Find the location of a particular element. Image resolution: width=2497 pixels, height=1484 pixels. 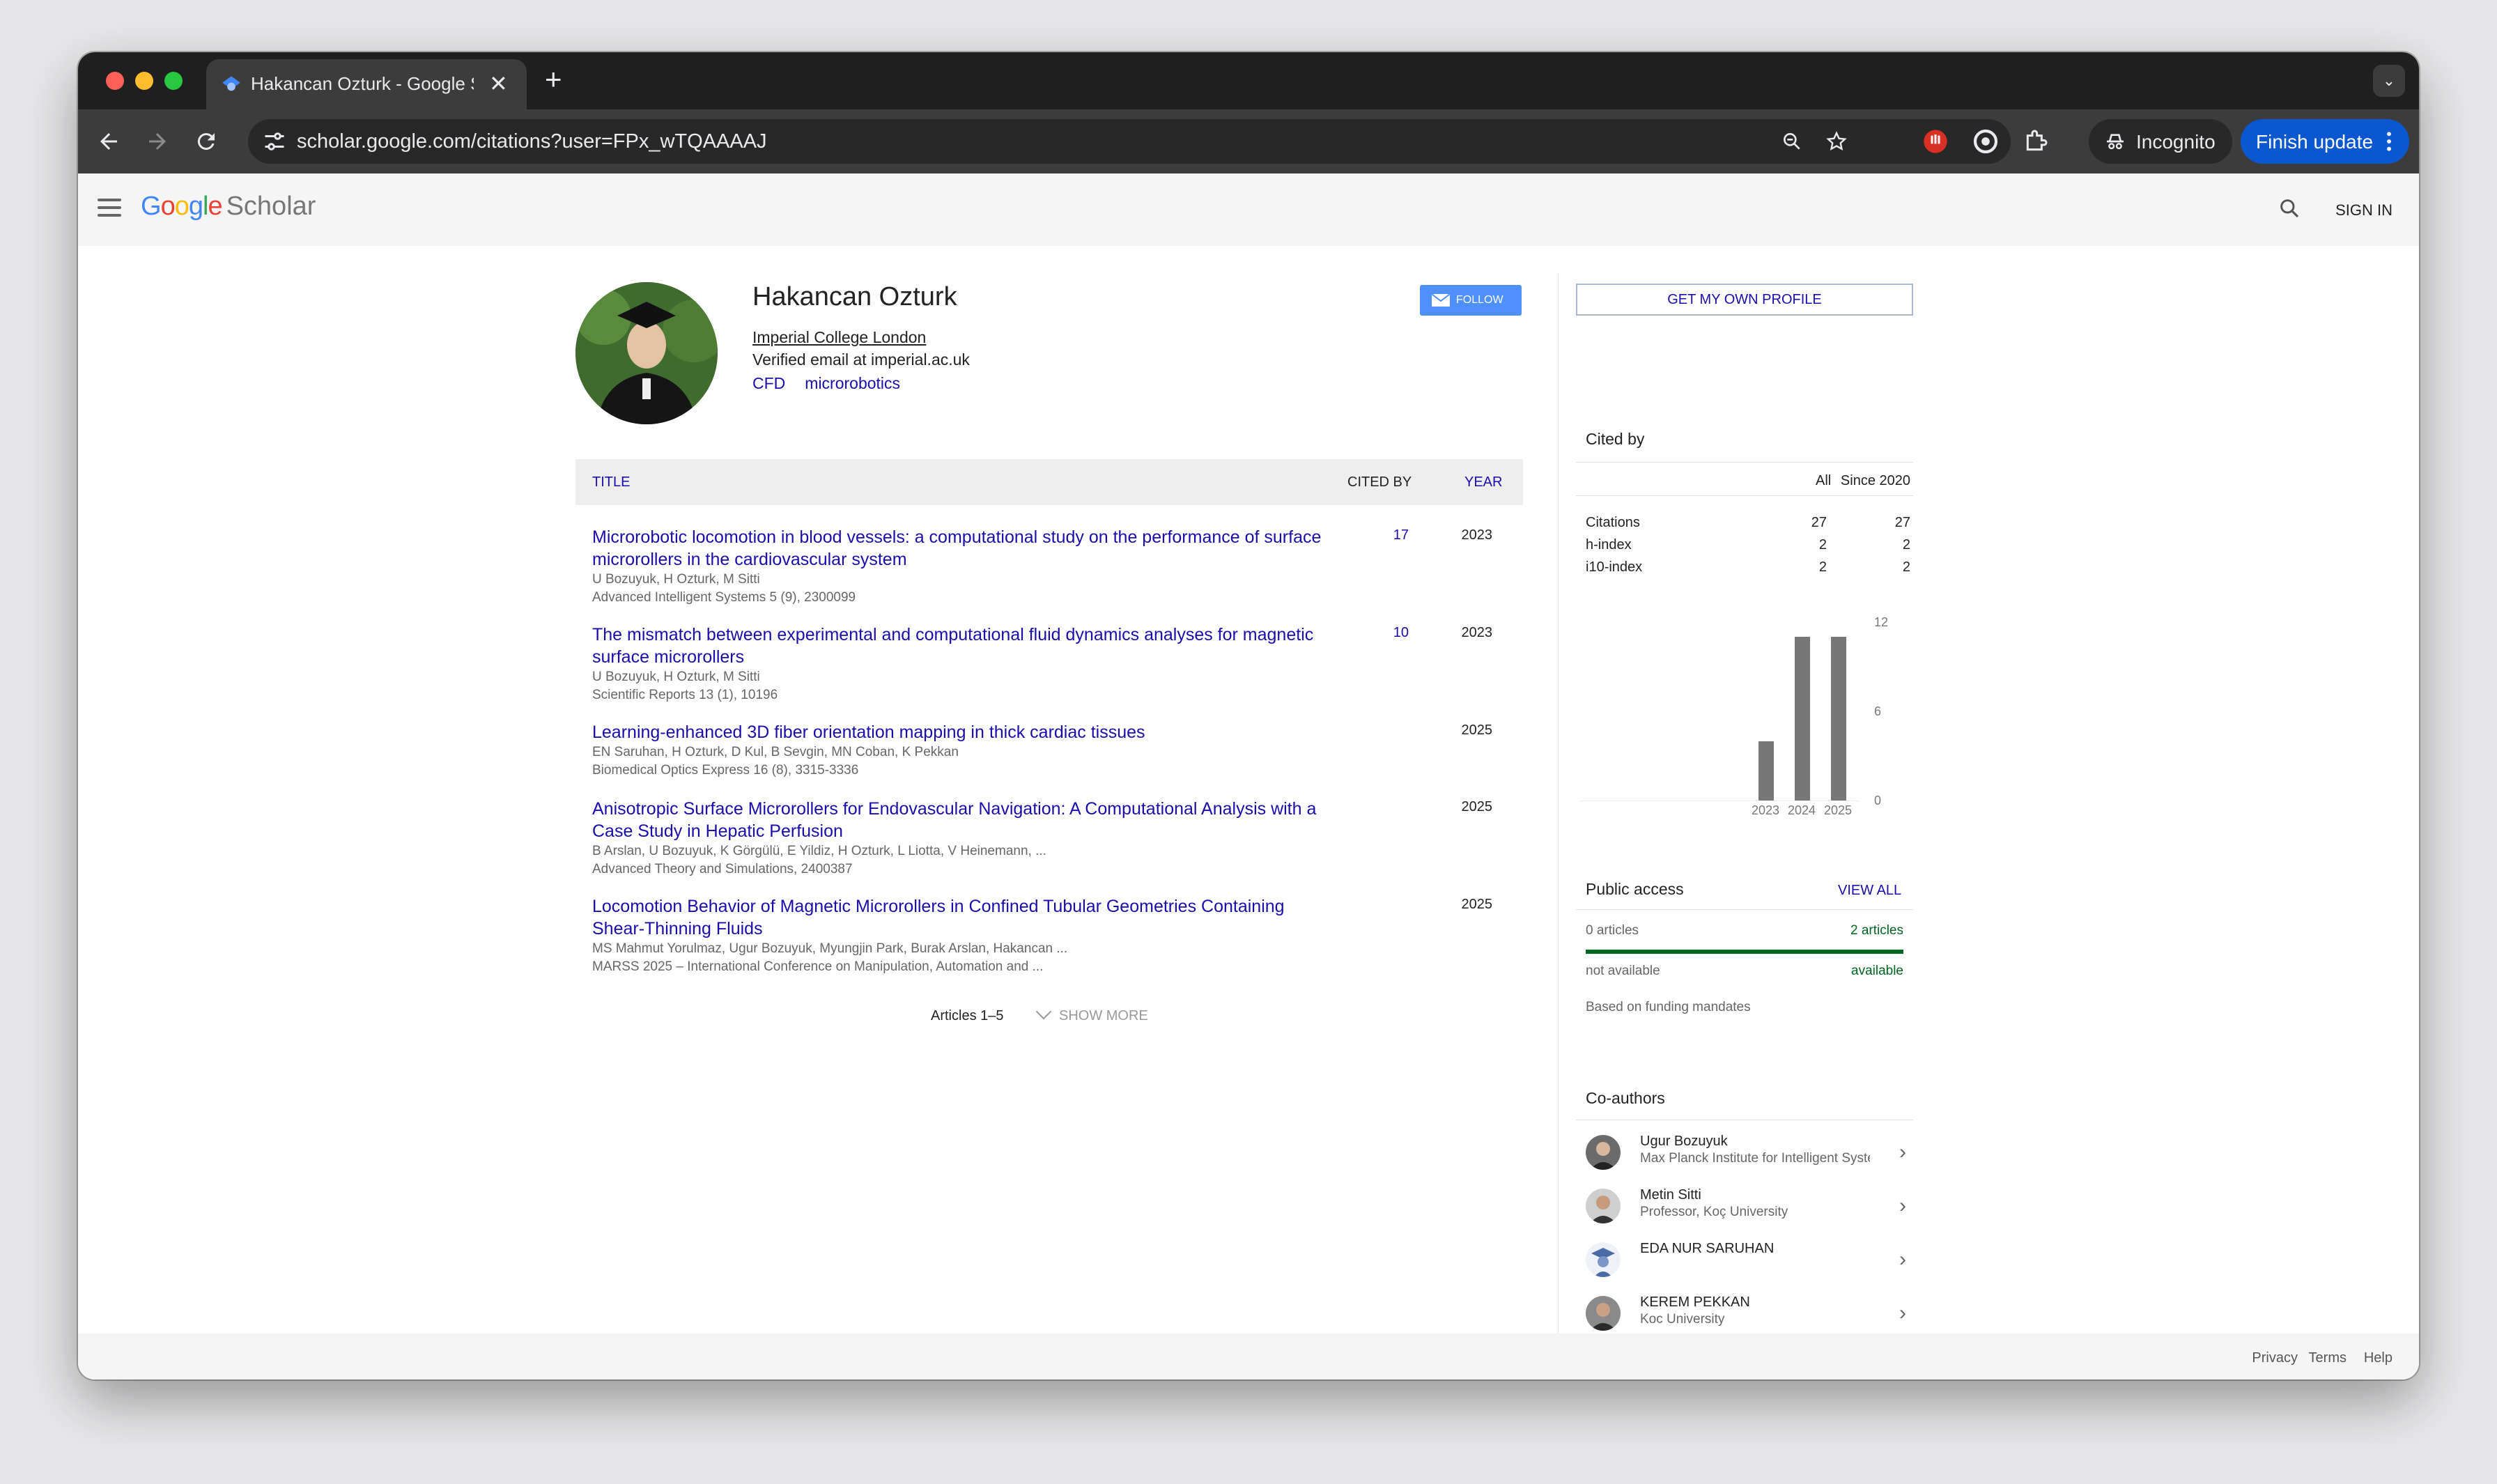

metric-label-link: Citations is located at coordinates (1613, 523).